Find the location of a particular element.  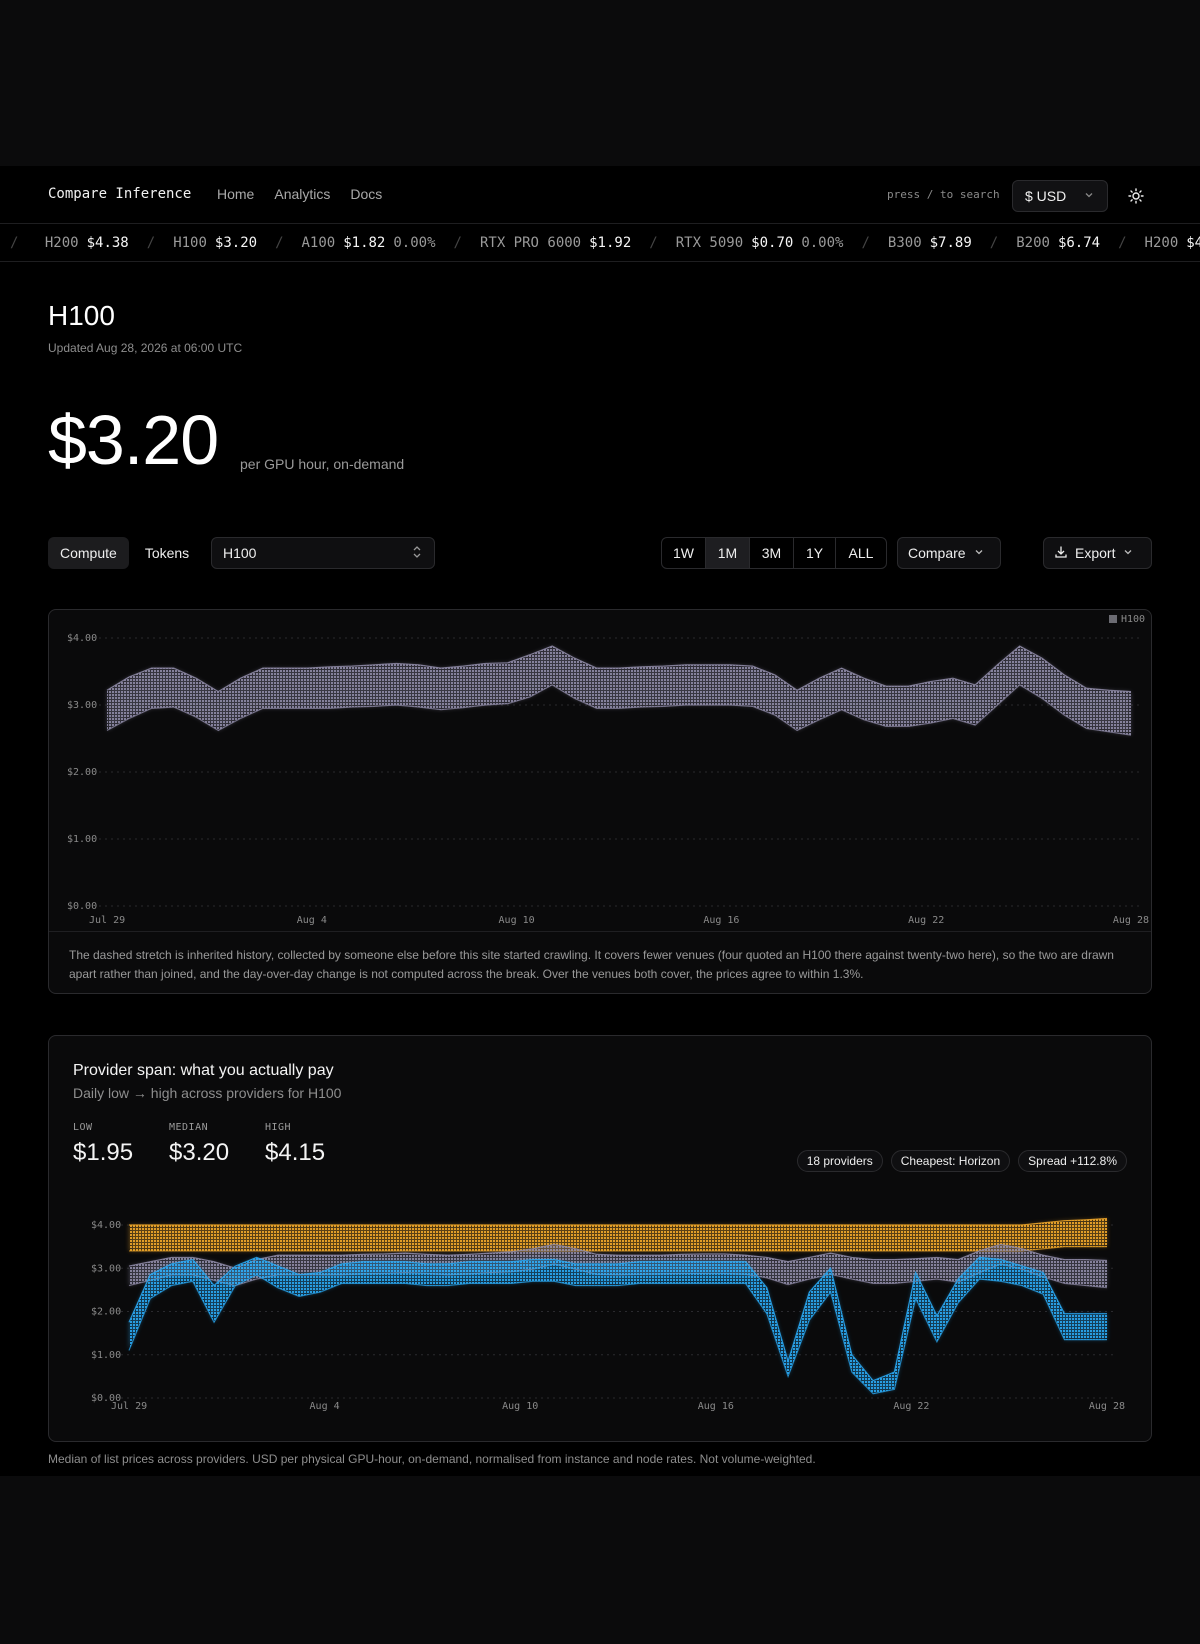

export-dropdown: Export is located at coordinates (1097, 553).